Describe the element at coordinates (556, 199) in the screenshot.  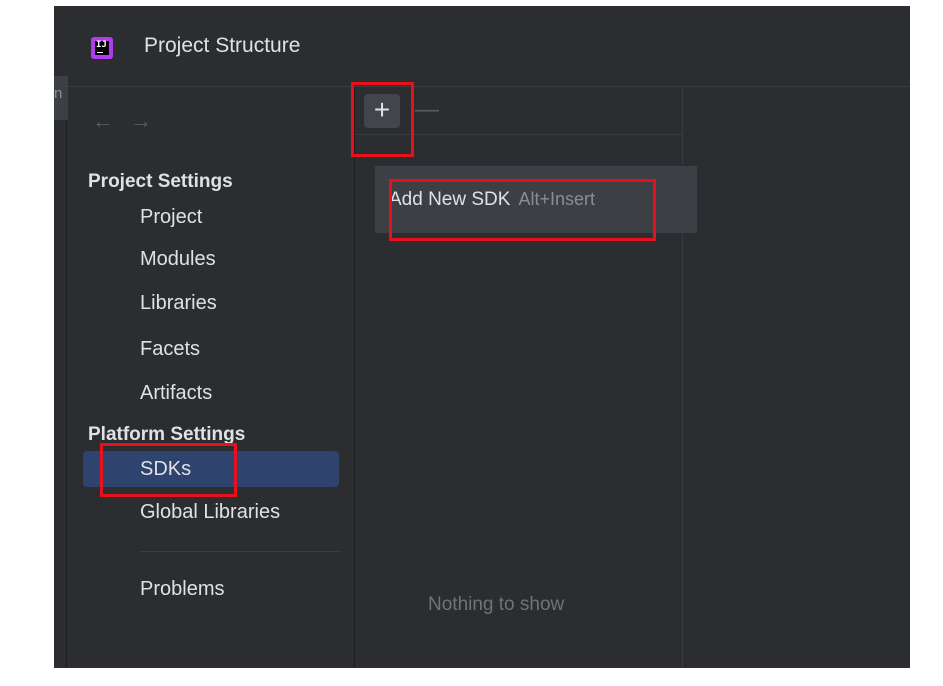
I see `menu-item-shortcut: Alt+Insert` at that location.